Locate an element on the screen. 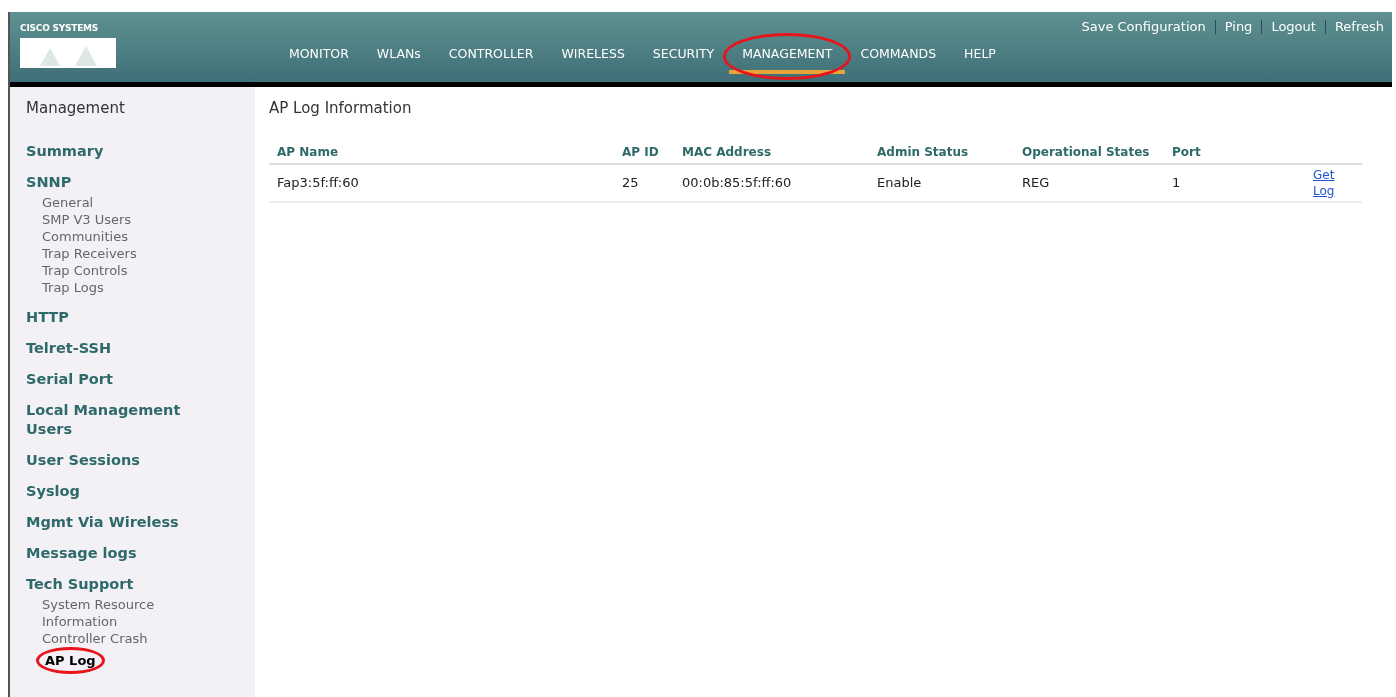  header-link: Save Configuration is located at coordinates (1143, 27).